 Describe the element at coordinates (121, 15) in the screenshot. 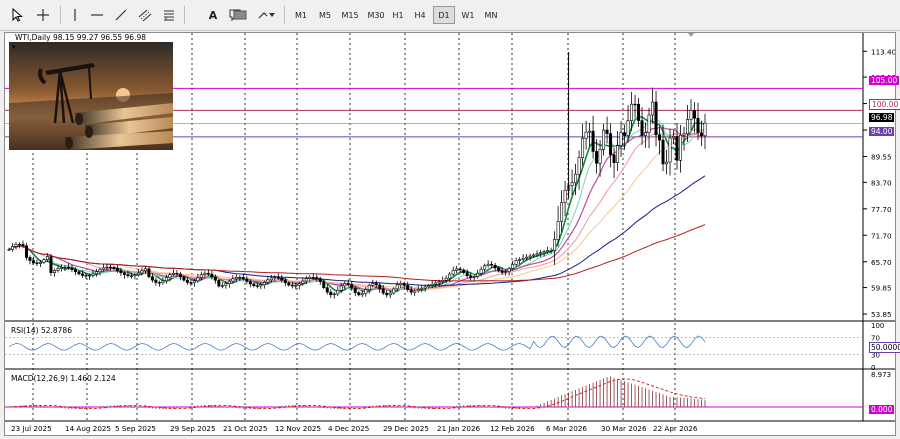

I see `trendline-icon` at that location.